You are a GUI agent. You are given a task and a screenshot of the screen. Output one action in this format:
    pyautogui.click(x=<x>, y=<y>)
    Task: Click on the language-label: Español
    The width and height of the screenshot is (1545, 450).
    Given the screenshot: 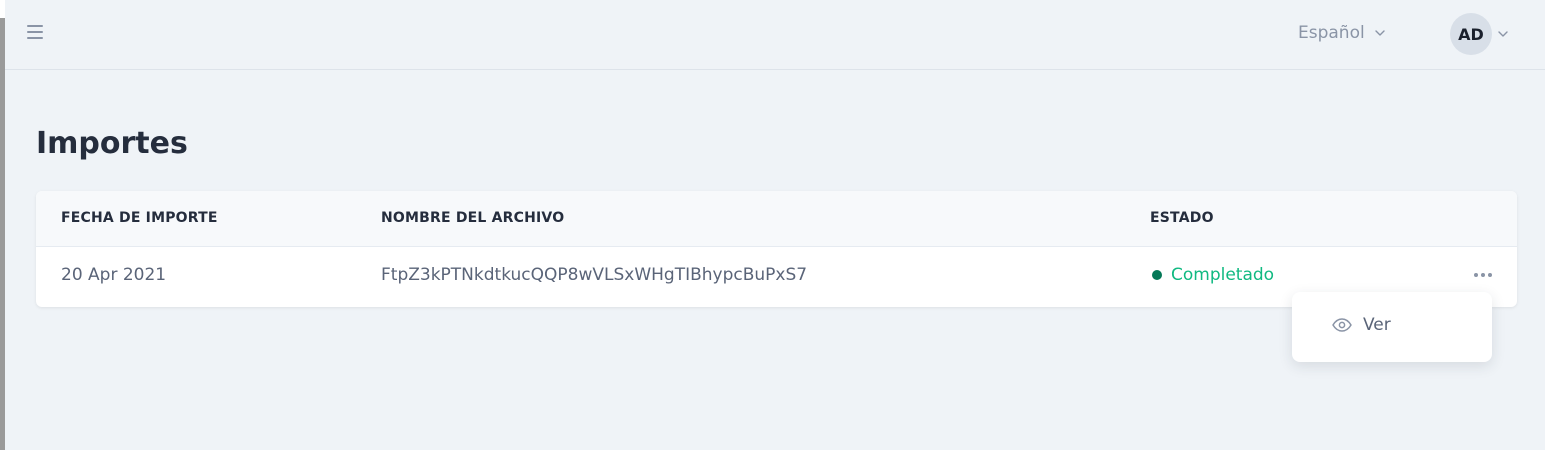 What is the action you would take?
    pyautogui.click(x=1331, y=33)
    